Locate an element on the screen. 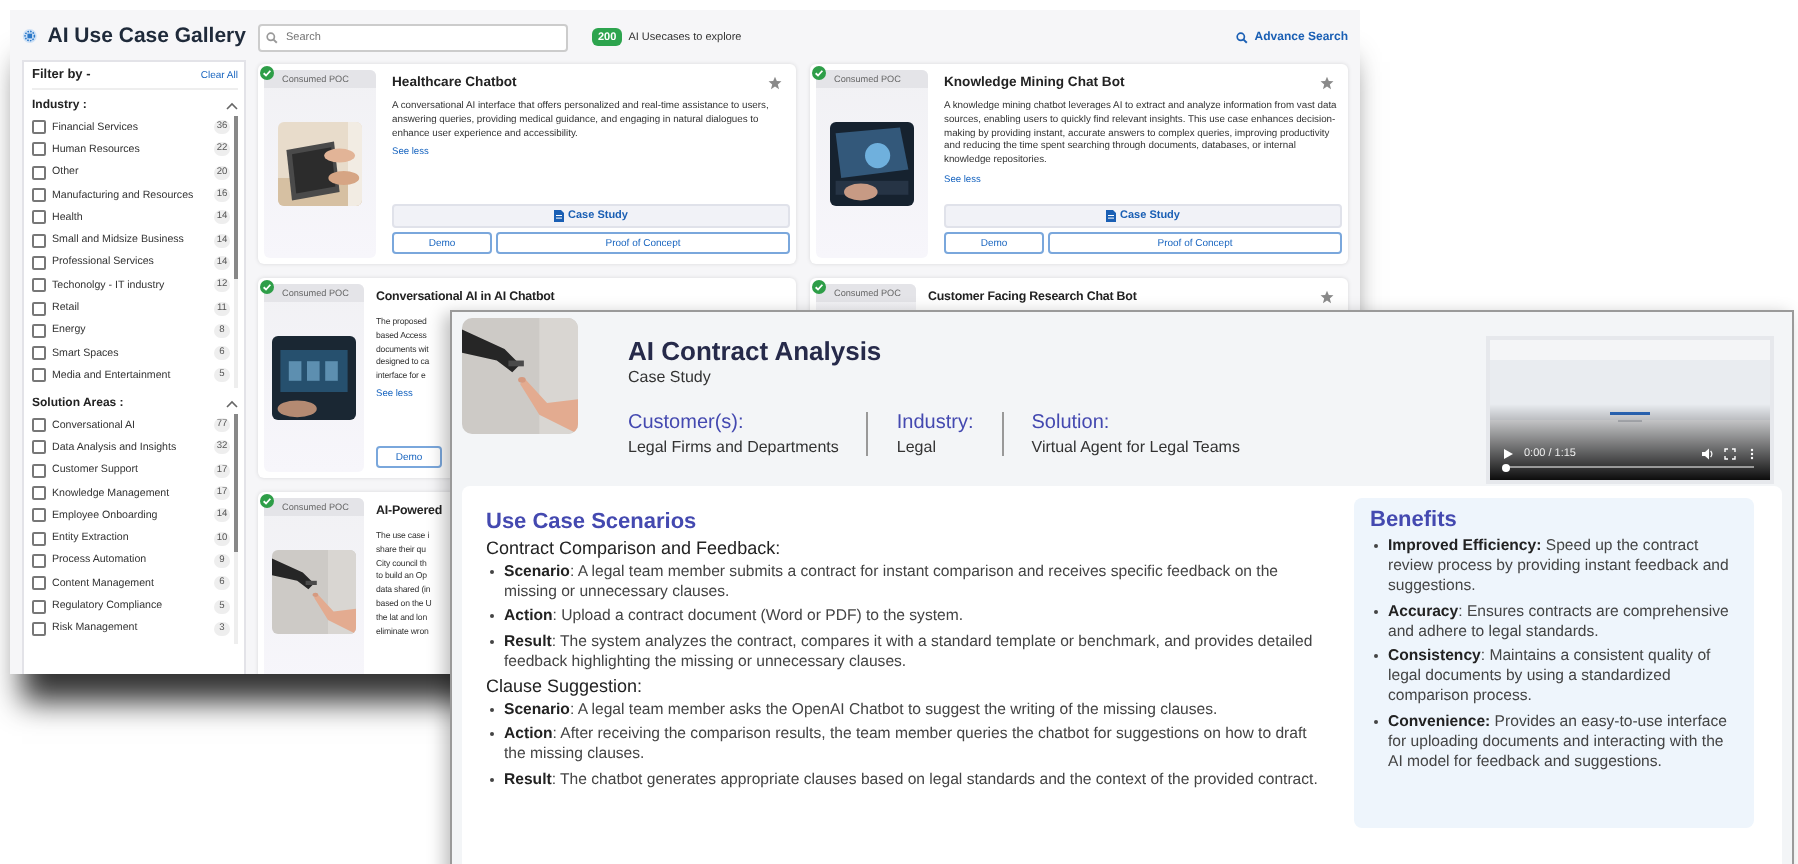  section-heading: Benefits is located at coordinates (1414, 520).